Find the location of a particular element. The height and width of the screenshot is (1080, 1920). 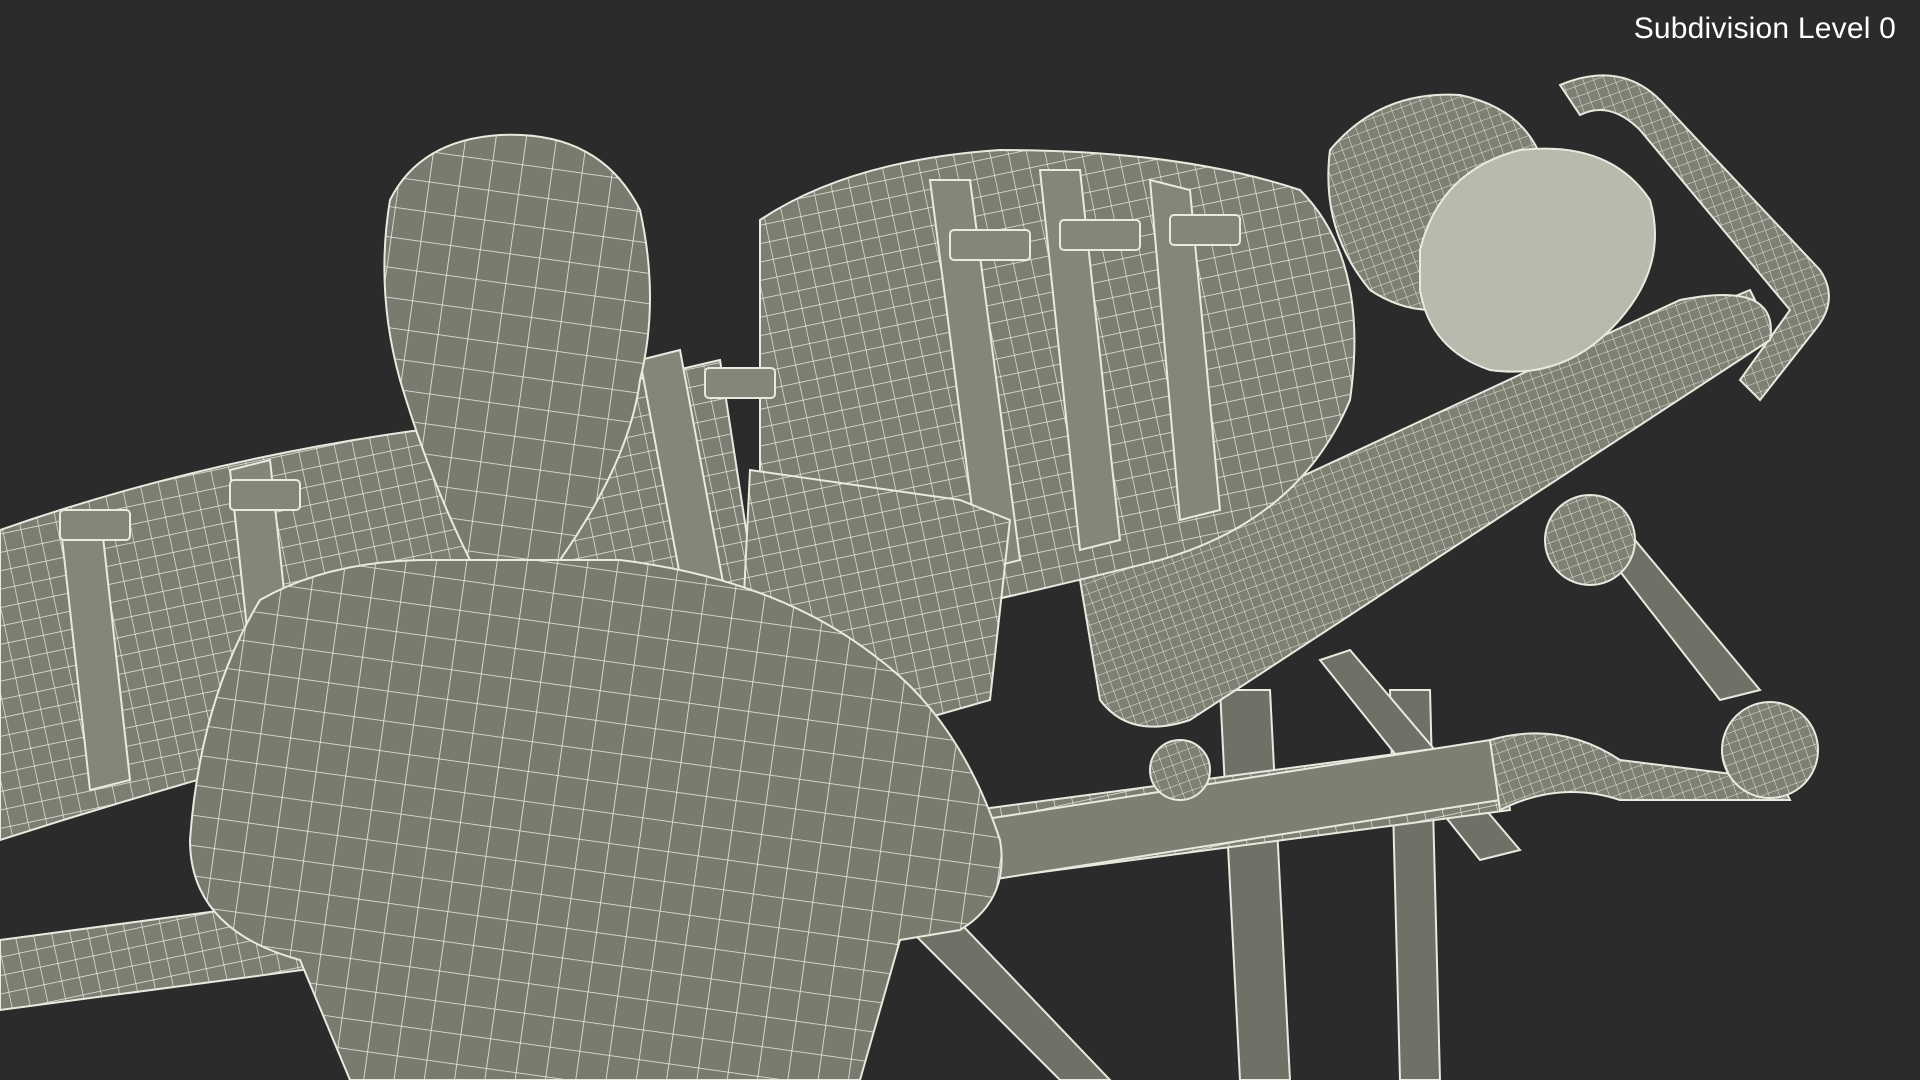

subdivision-level-label: Subdivision Level 0 is located at coordinates (1764, 28).